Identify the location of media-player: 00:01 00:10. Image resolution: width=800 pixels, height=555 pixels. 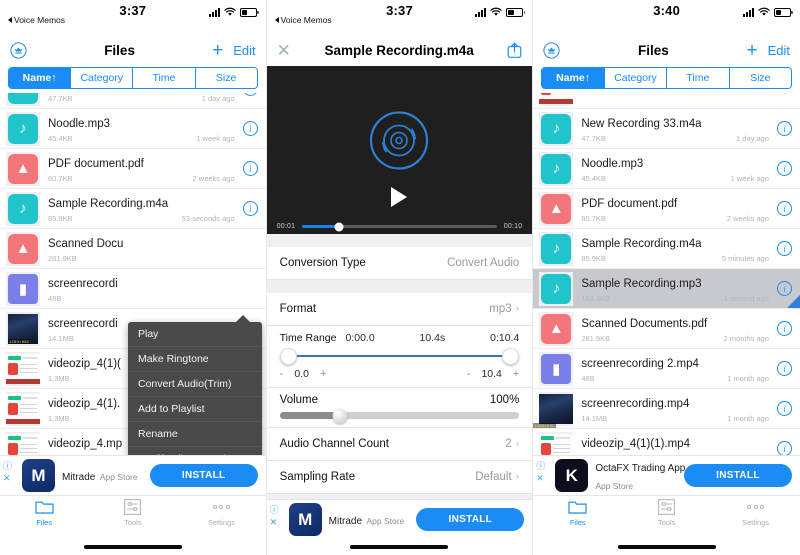
(399, 150).